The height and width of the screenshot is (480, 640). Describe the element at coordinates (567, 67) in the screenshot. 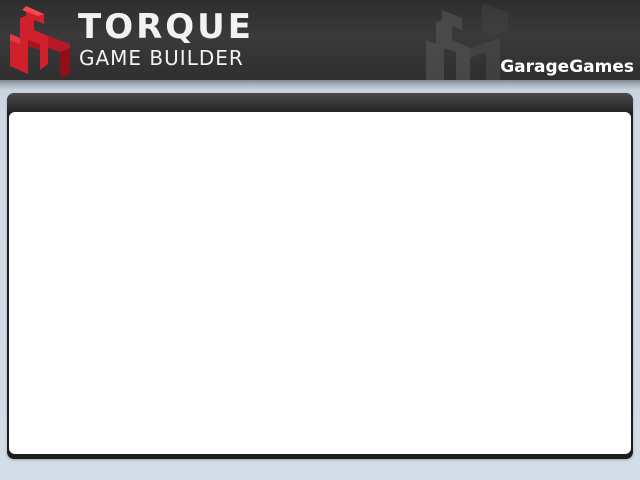

I see `company-name: GarageGames` at that location.